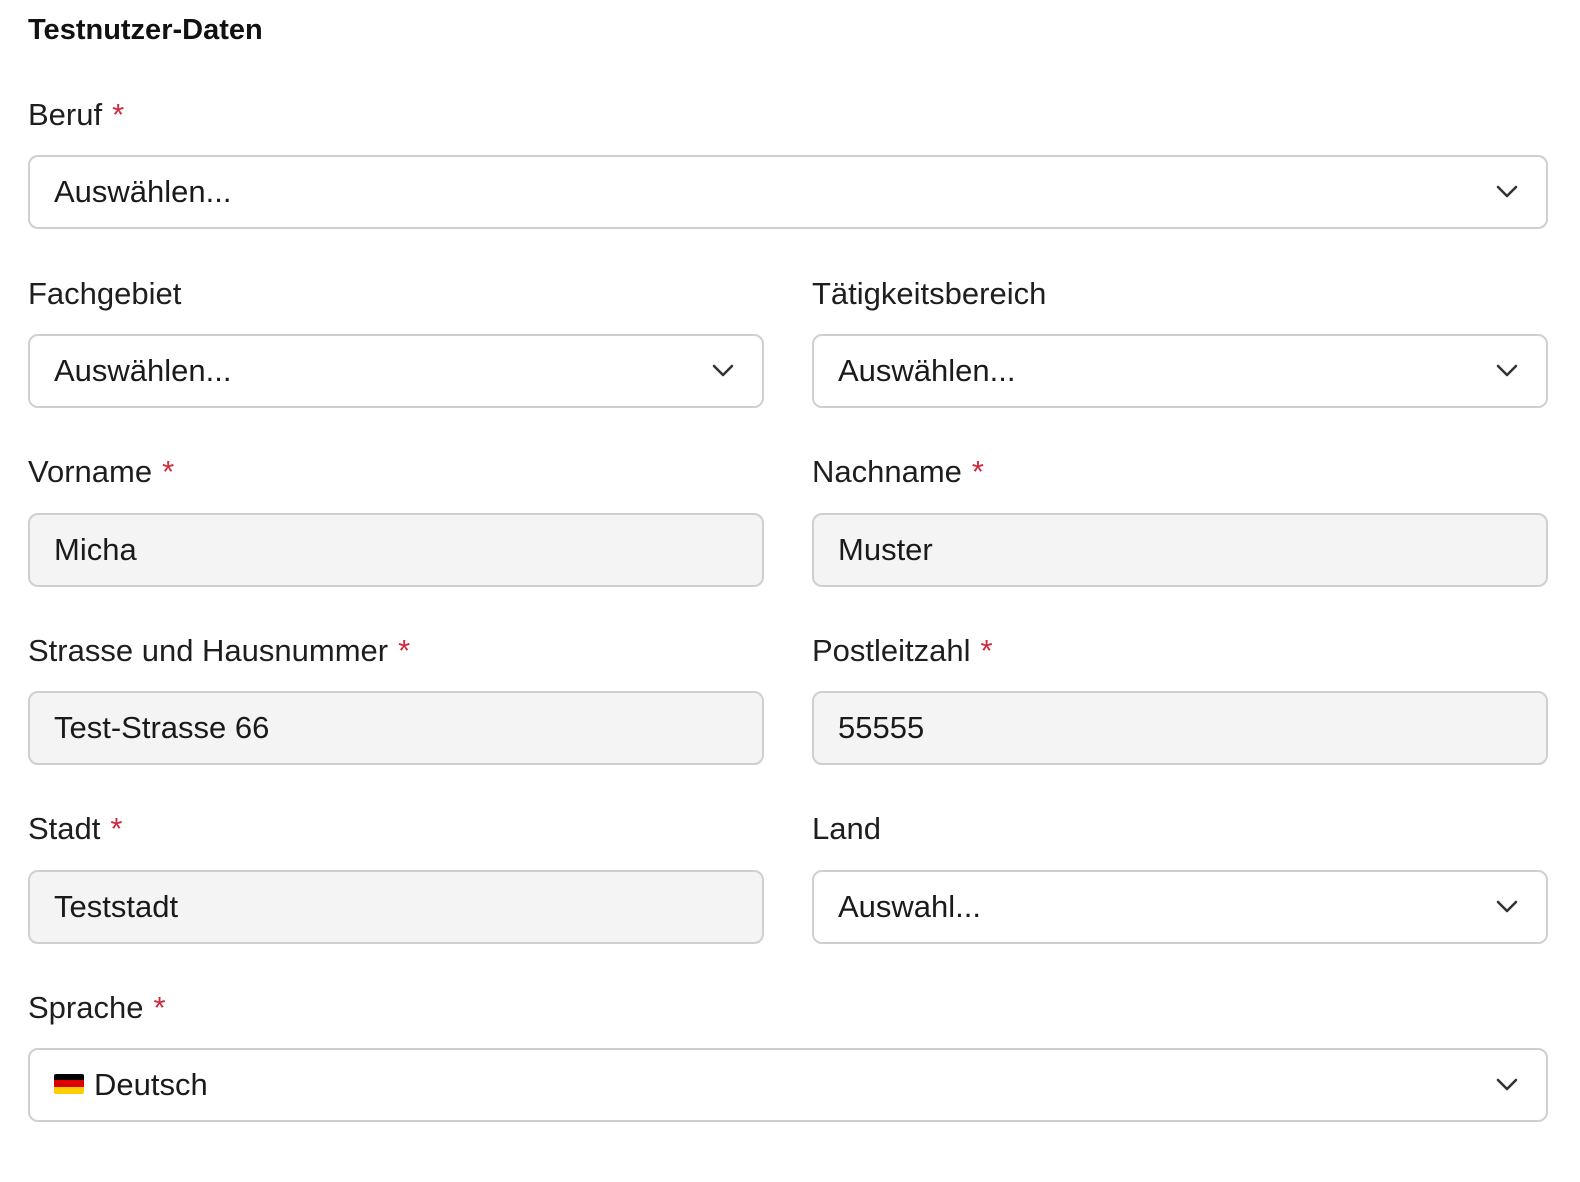 The image size is (1580, 1182). Describe the element at coordinates (151, 1084) in the screenshot. I see `sprache-select-text: Deutsch` at that location.